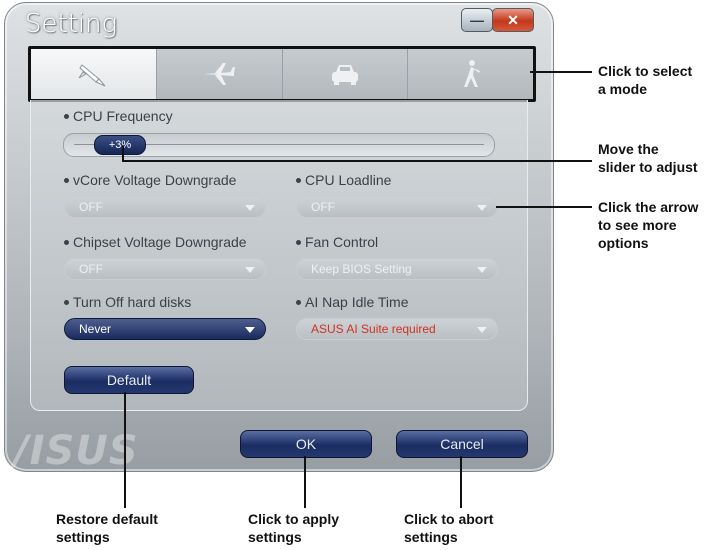 This screenshot has width=722, height=550. Describe the element at coordinates (306, 444) in the screenshot. I see `ok-button: OK` at that location.